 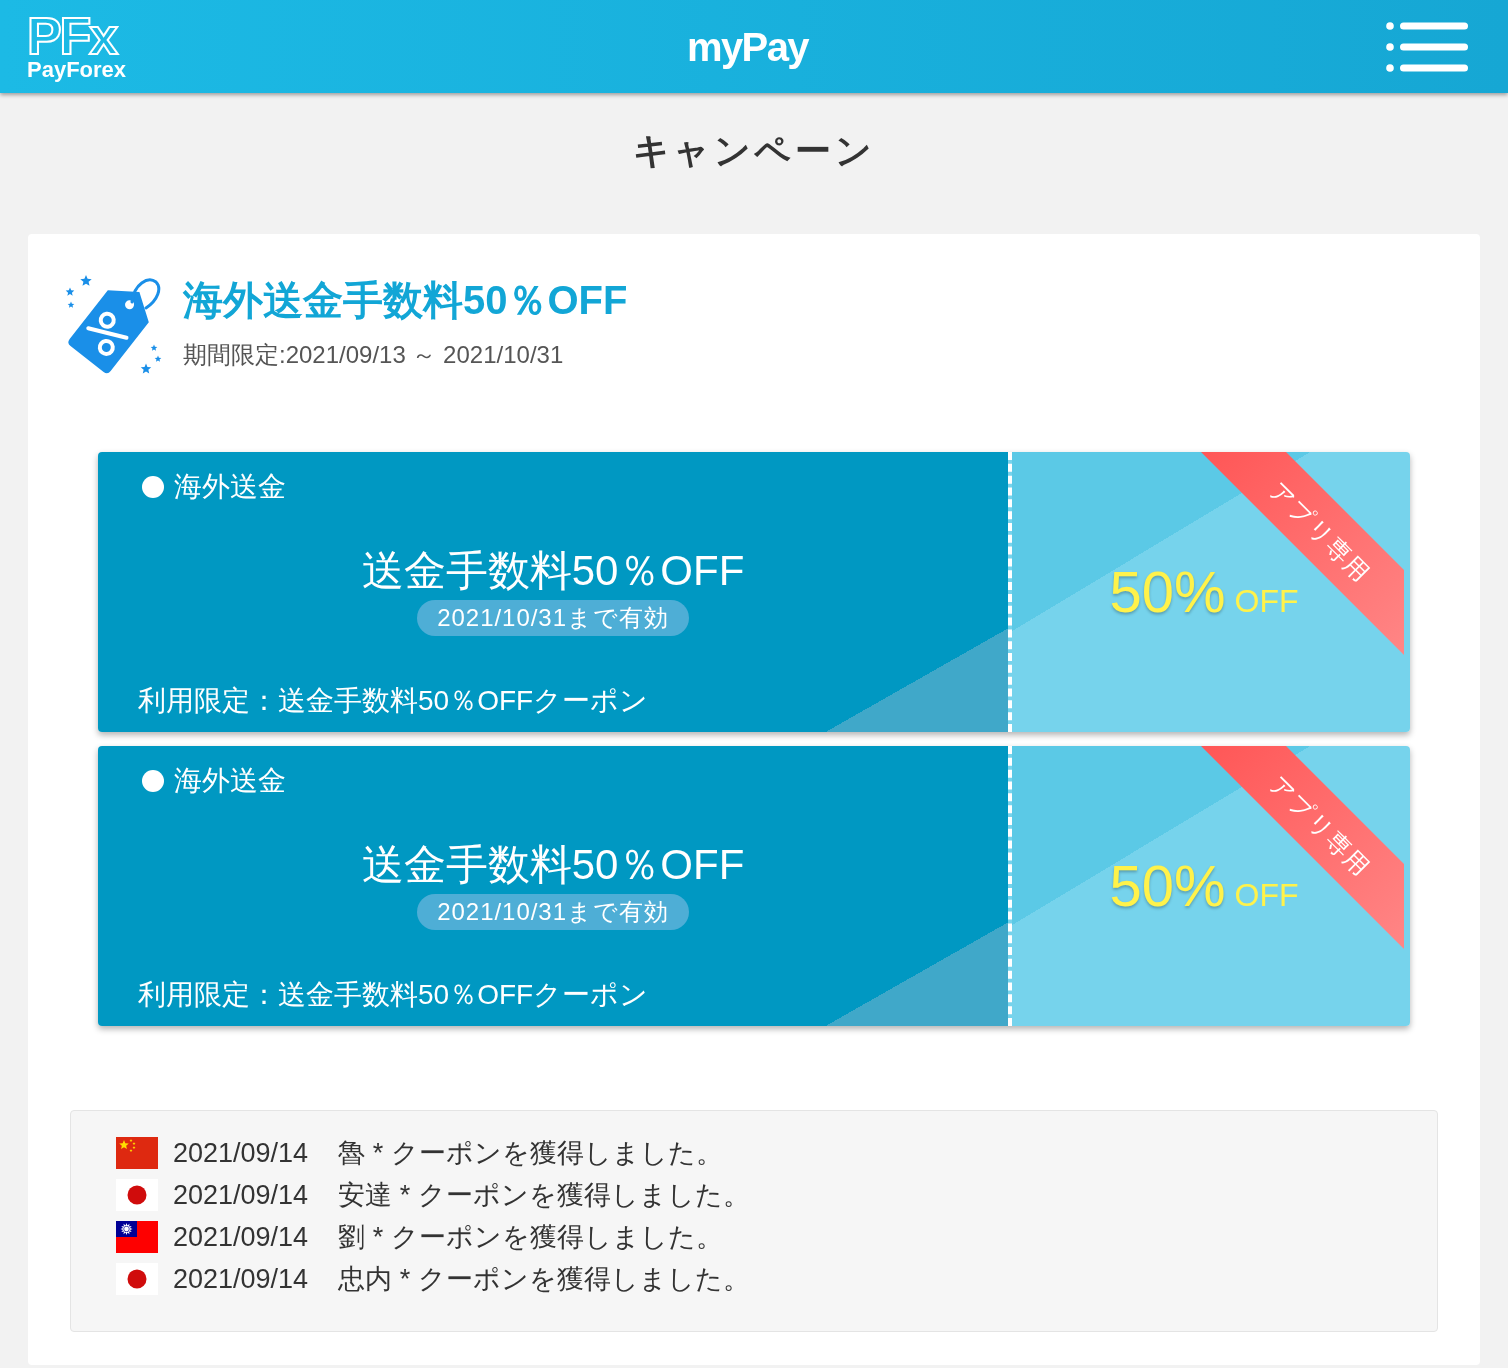 What do you see at coordinates (374, 355) in the screenshot?
I see `campaign-period: 期間限定:2021/09/13 ～ 2021/10/31` at bounding box center [374, 355].